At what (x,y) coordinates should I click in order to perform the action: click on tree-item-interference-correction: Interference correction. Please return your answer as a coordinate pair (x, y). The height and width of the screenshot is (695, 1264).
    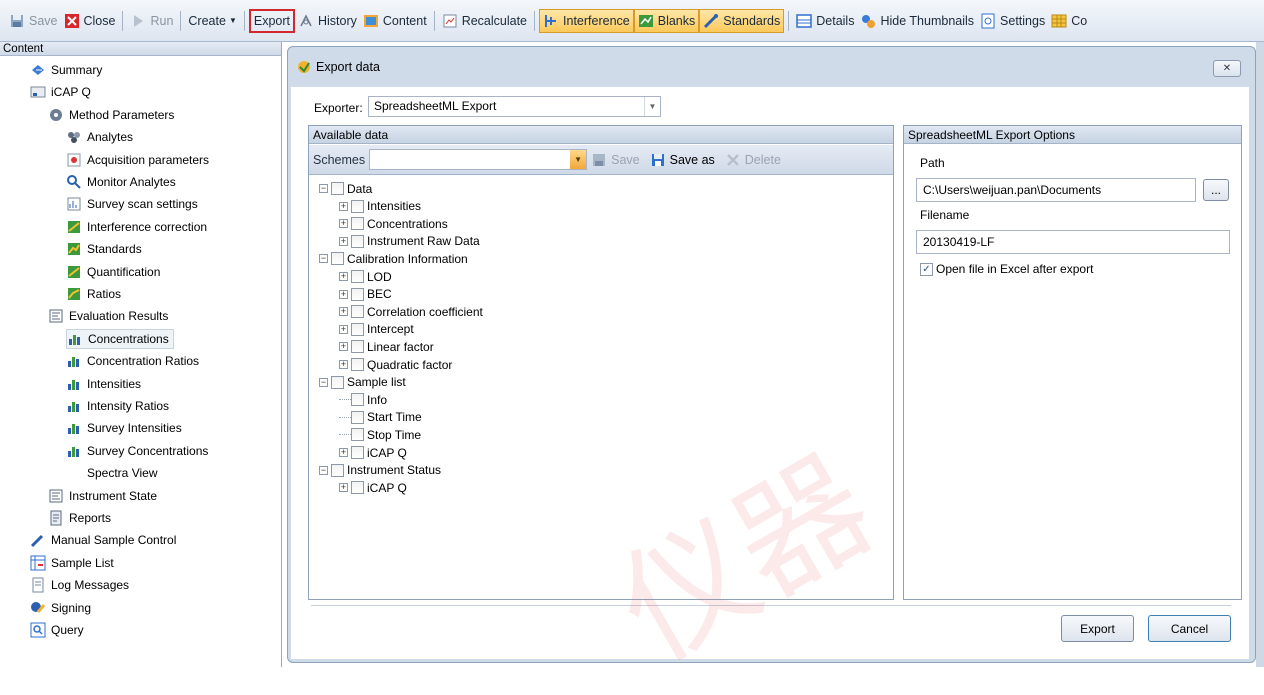
    Looking at the image, I should click on (136, 227).